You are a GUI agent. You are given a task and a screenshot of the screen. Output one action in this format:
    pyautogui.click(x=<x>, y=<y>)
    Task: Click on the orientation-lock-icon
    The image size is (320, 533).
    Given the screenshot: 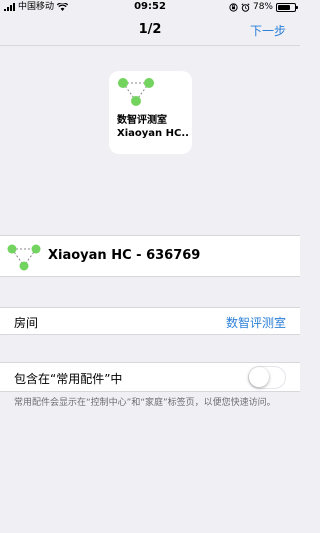 What is the action you would take?
    pyautogui.click(x=233, y=7)
    